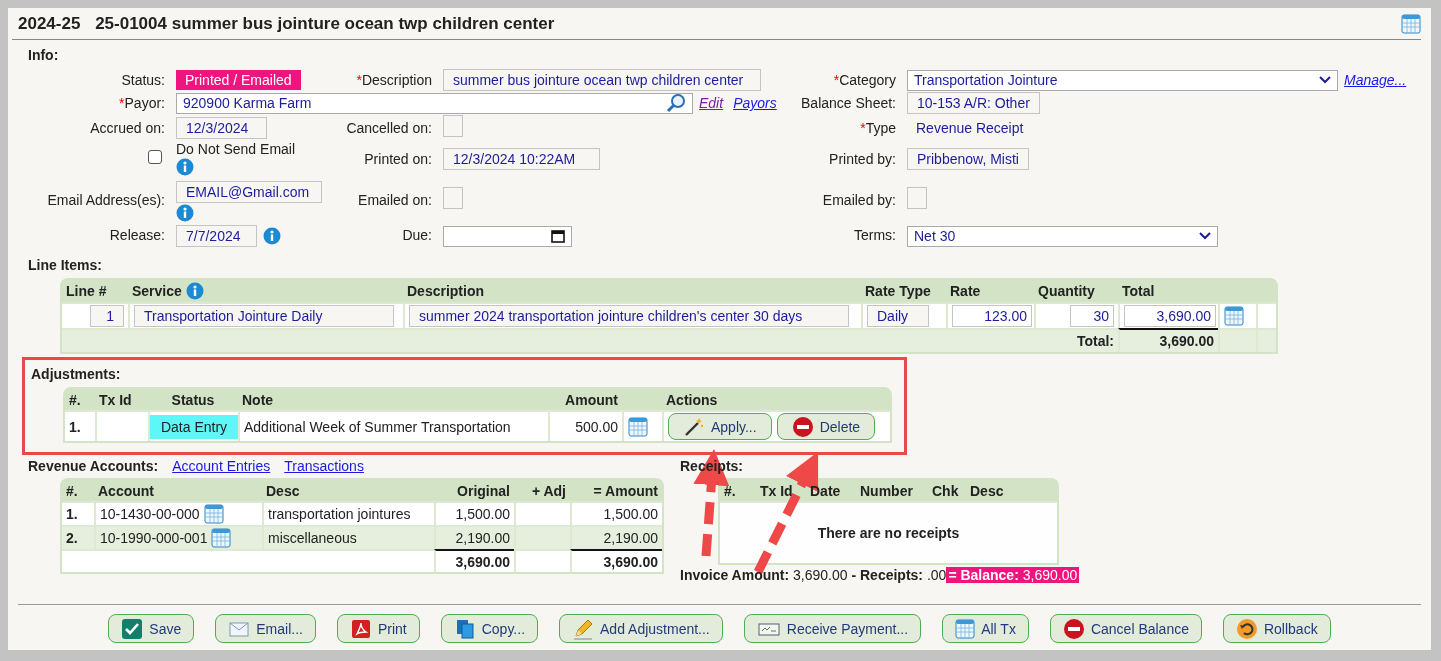 The image size is (1441, 661). What do you see at coordinates (249, 192) in the screenshot?
I see `text-field: EMAIL@Gmail.com` at bounding box center [249, 192].